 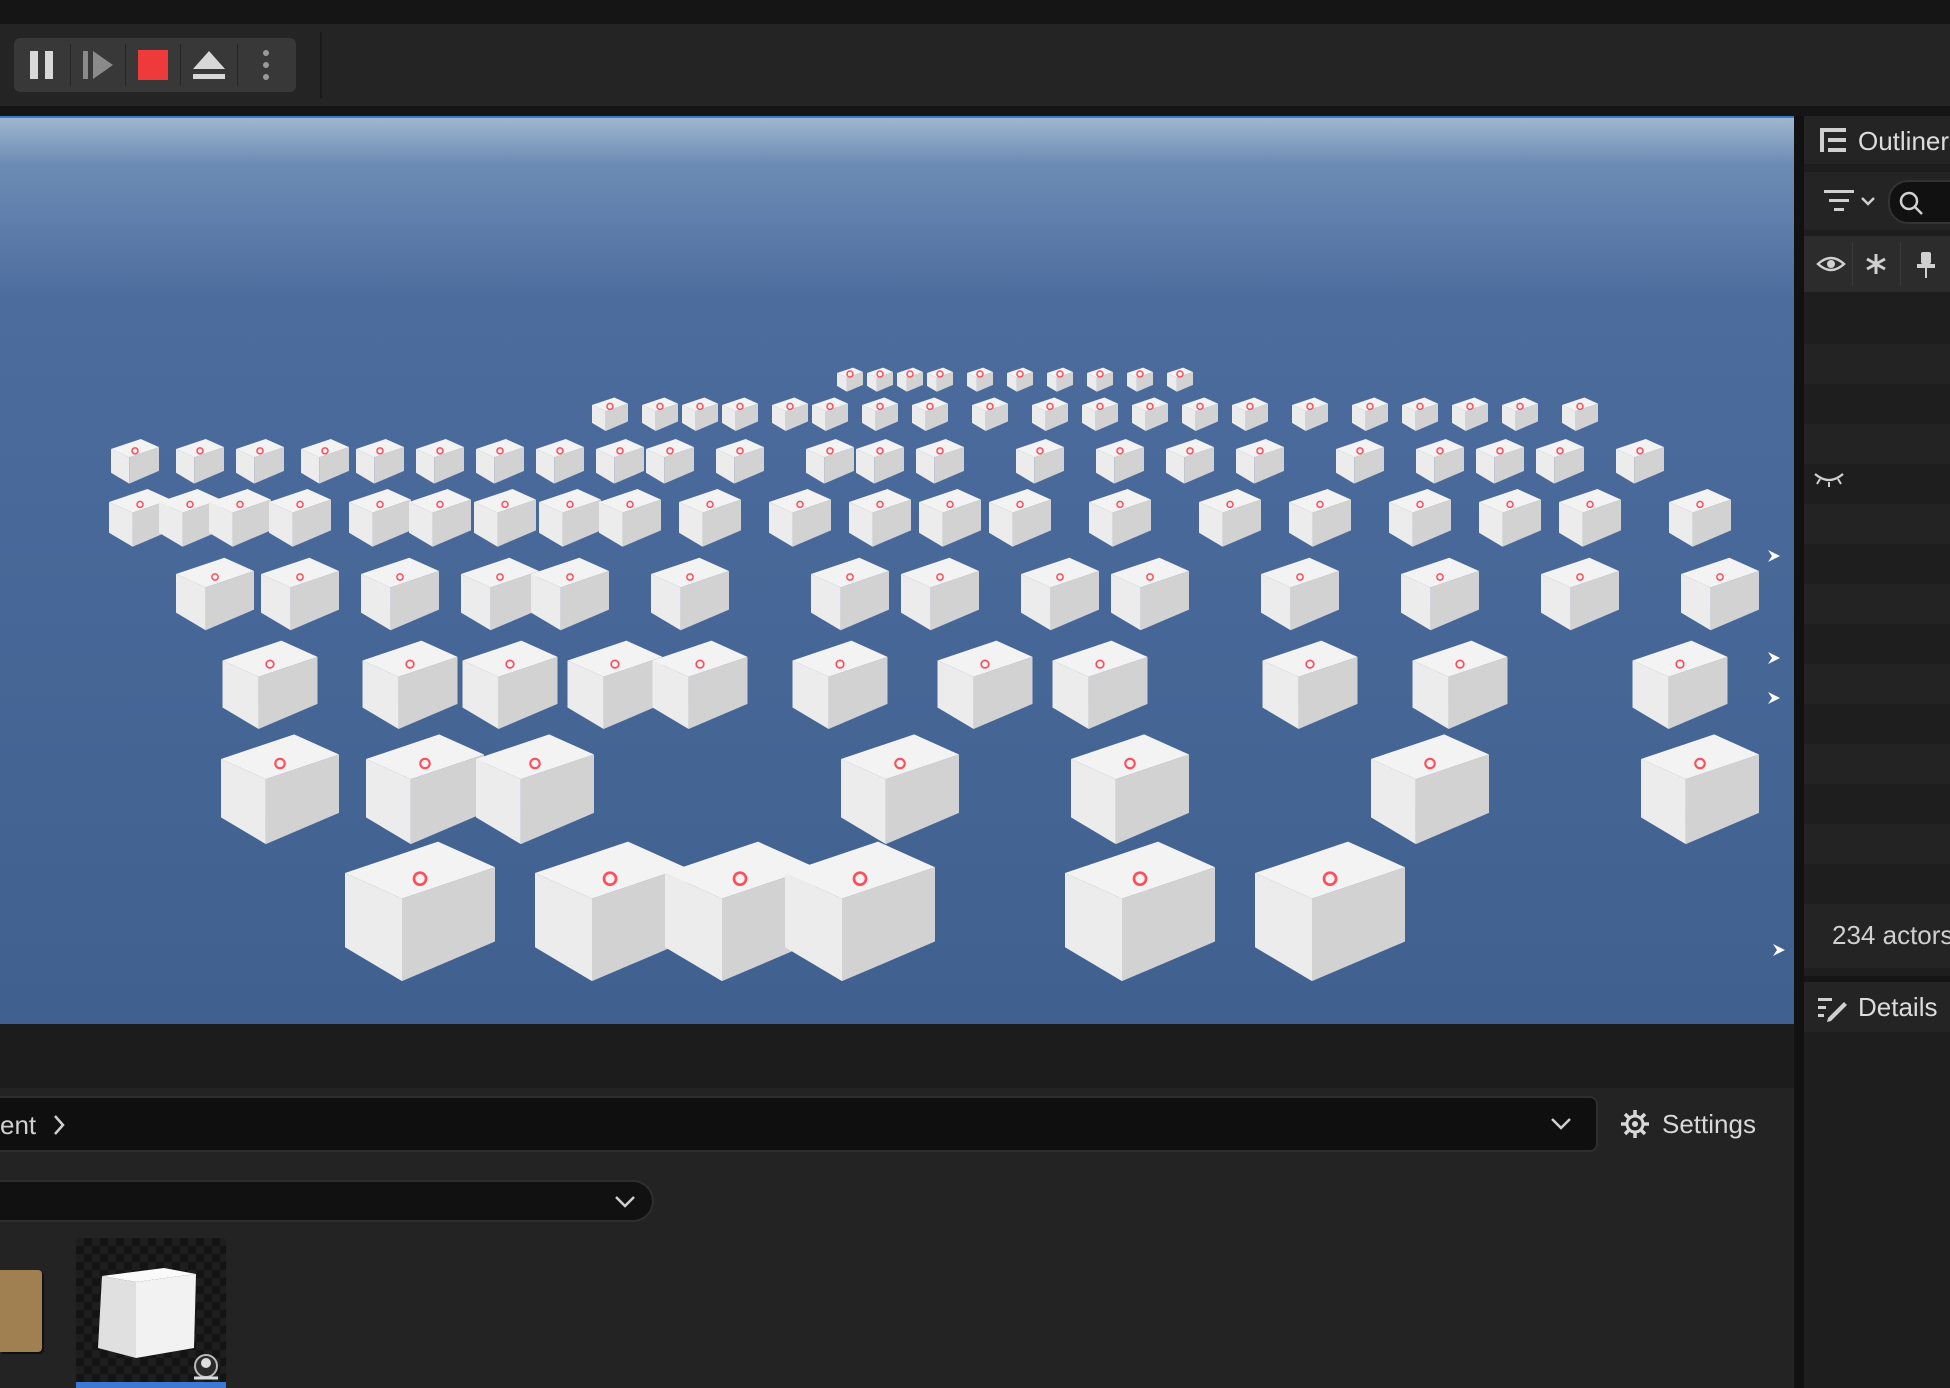 I want to click on chevron-right-icon, so click(x=59, y=1125).